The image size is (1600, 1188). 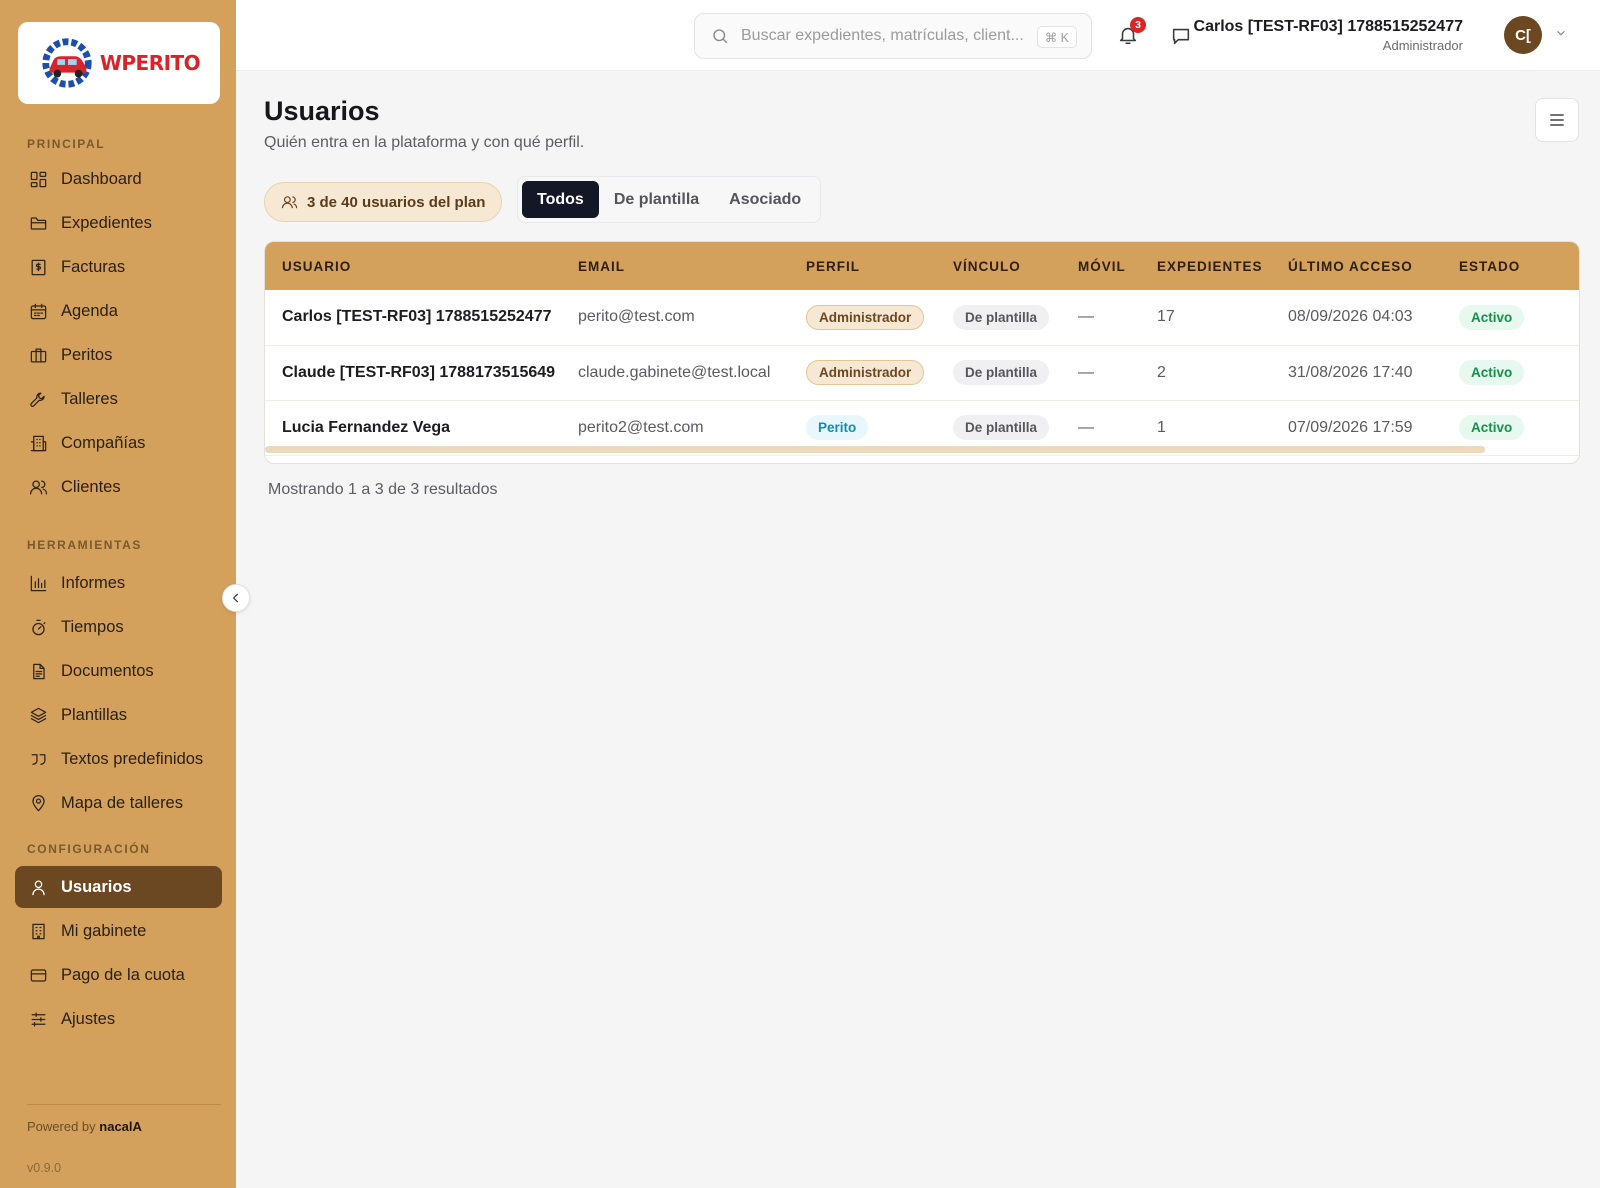 I want to click on col-vinculo: VÍNCULO, so click(x=998, y=266).